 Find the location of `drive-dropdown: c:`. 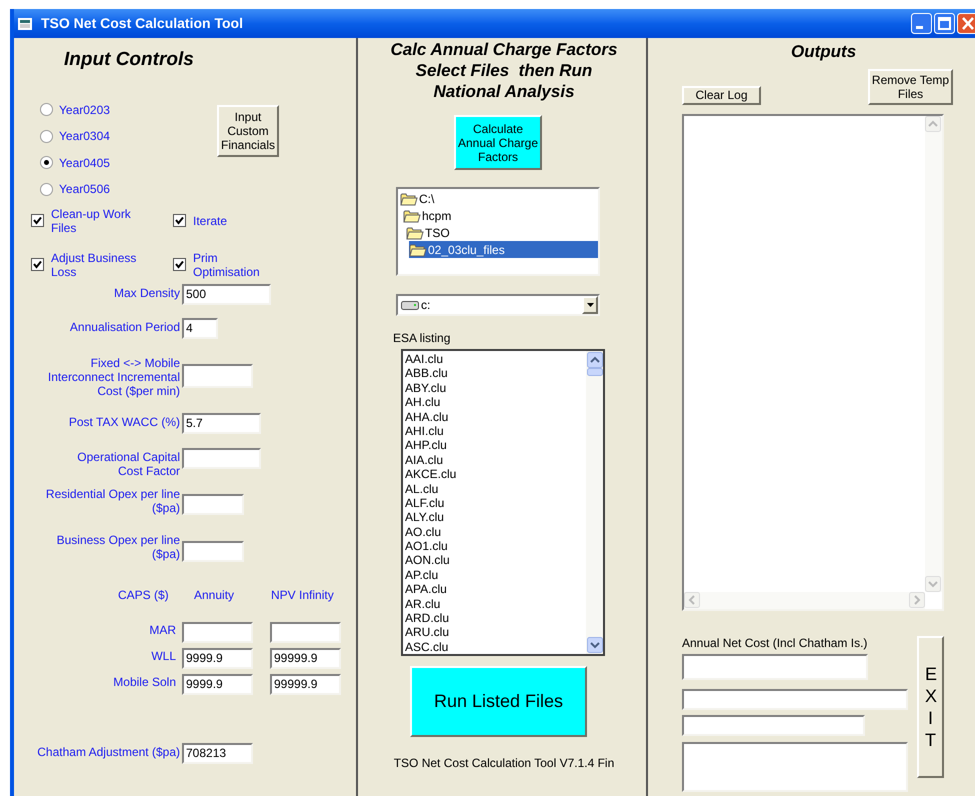

drive-dropdown: c: is located at coordinates (498, 305).